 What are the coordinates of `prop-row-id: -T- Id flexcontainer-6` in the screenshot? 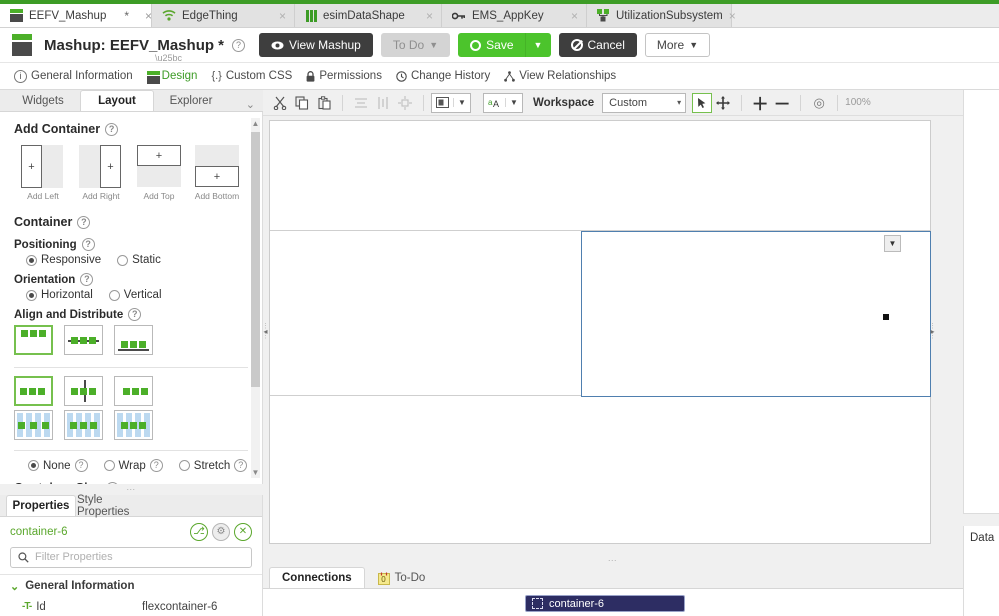 It's located at (131, 605).